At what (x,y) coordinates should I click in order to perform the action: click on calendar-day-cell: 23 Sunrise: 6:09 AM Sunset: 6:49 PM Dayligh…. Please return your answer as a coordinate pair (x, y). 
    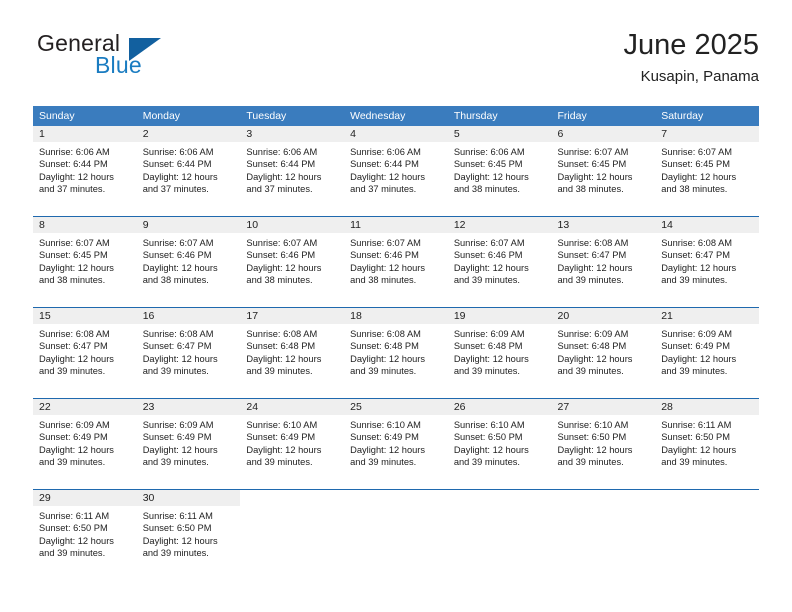
    Looking at the image, I should click on (188, 444).